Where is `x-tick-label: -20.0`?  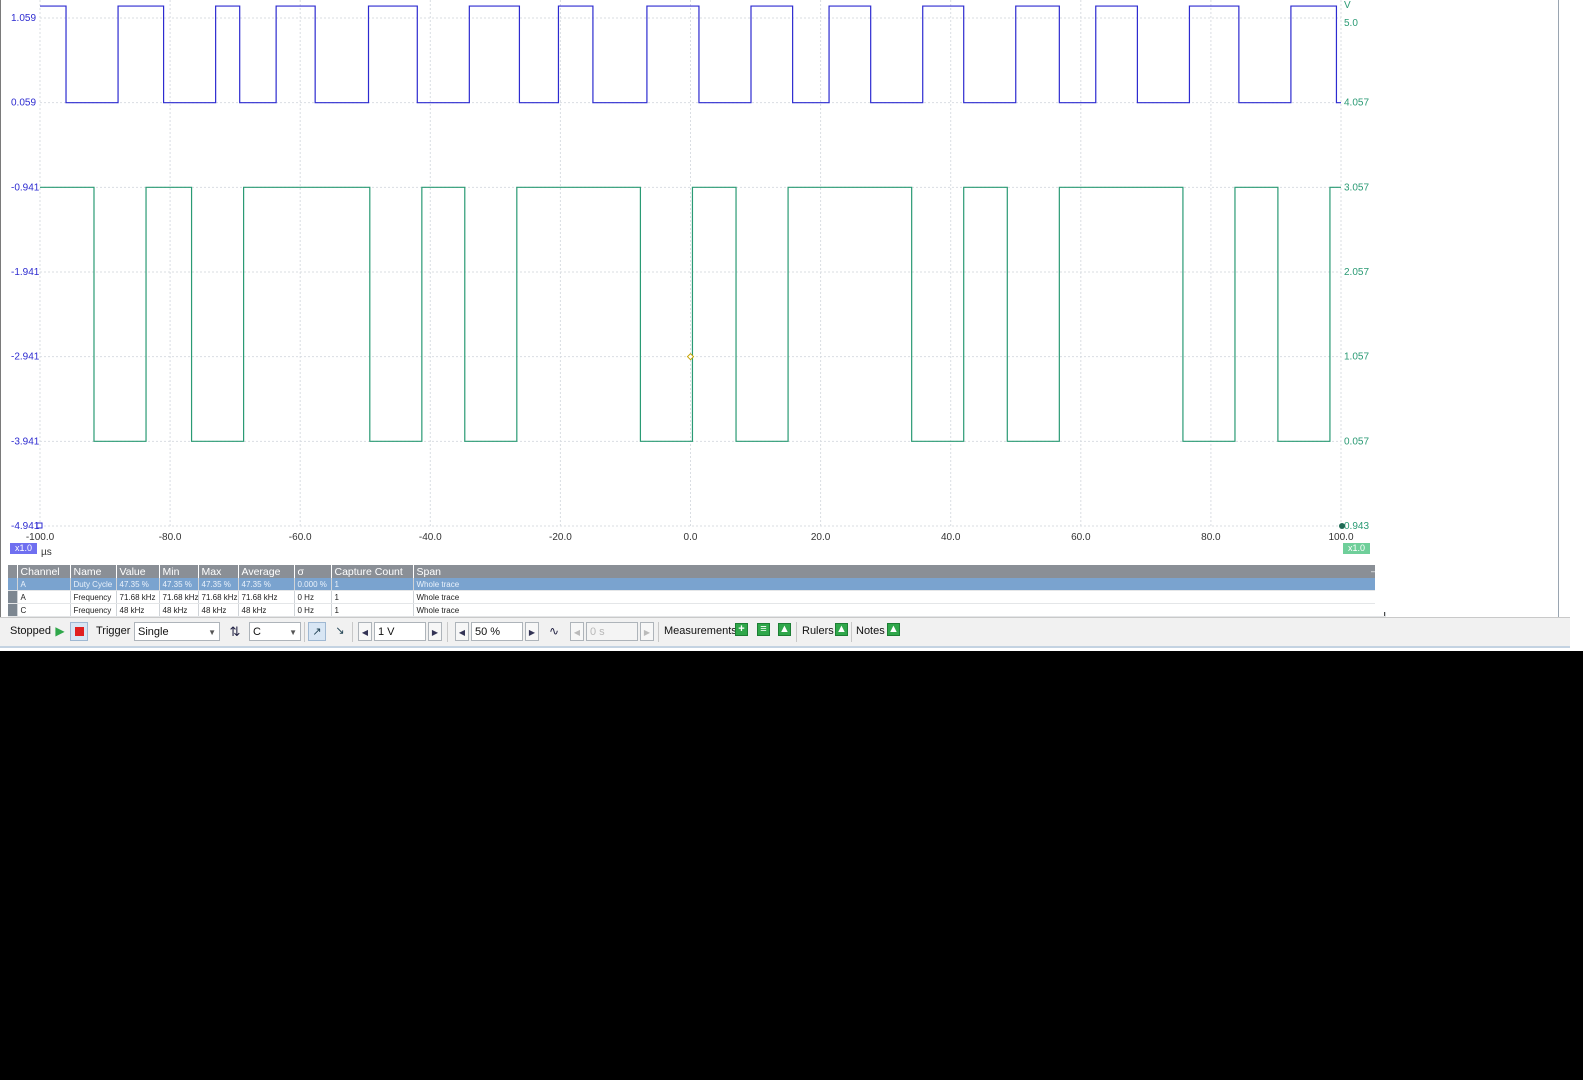
x-tick-label: -20.0 is located at coordinates (560, 537).